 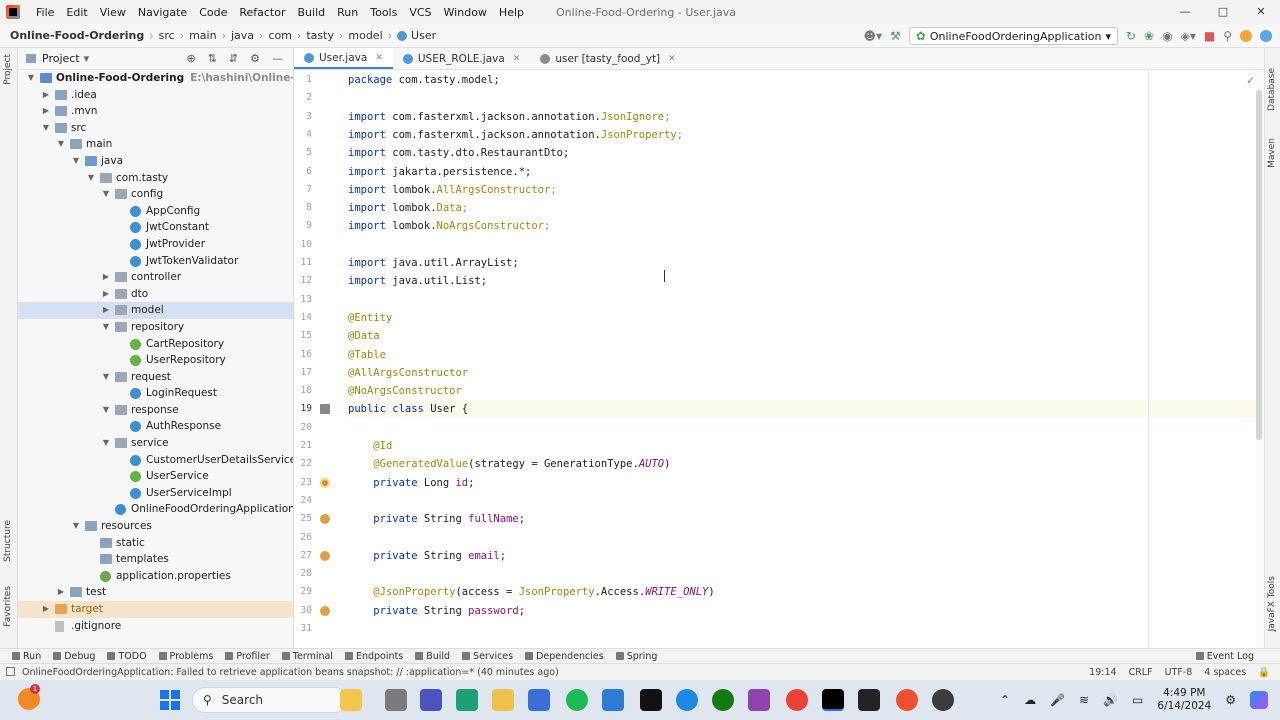 What do you see at coordinates (155, 493) in the screenshot?
I see `tree-item: UserServiceImpl` at bounding box center [155, 493].